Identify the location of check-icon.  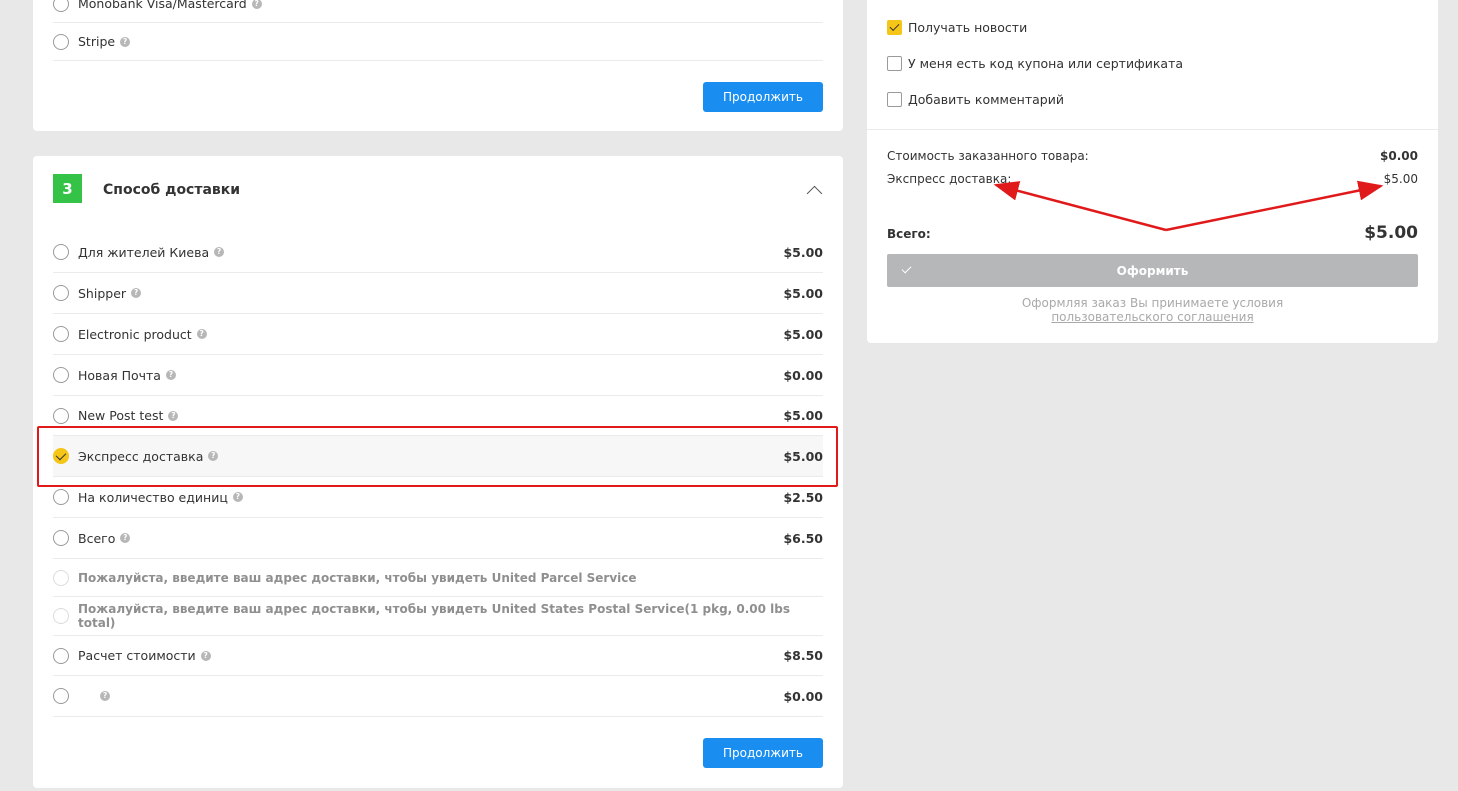
(906, 268).